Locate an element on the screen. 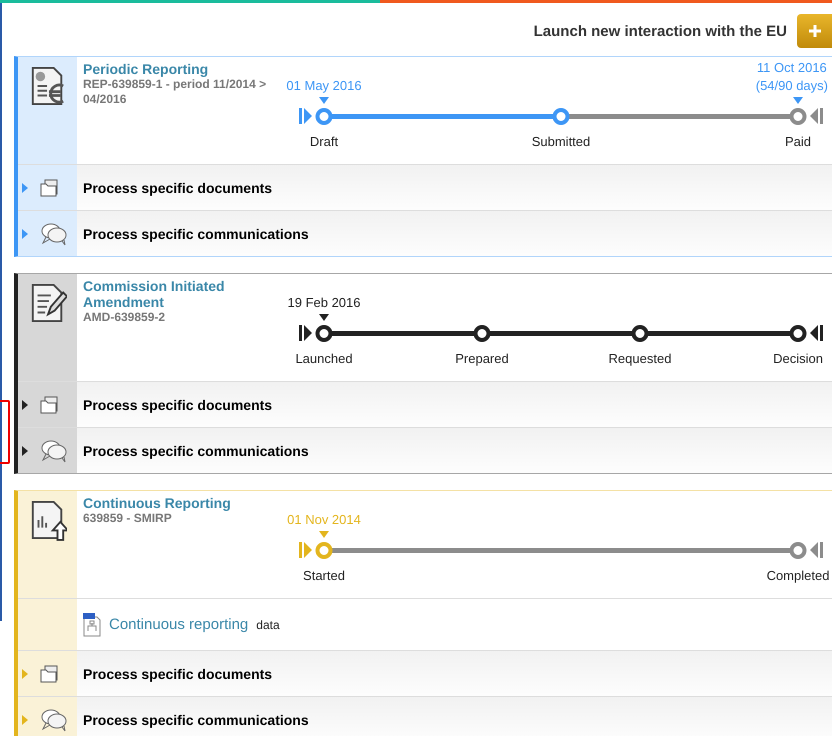 This screenshot has height=736, width=832. stage-label: Started is located at coordinates (324, 575).